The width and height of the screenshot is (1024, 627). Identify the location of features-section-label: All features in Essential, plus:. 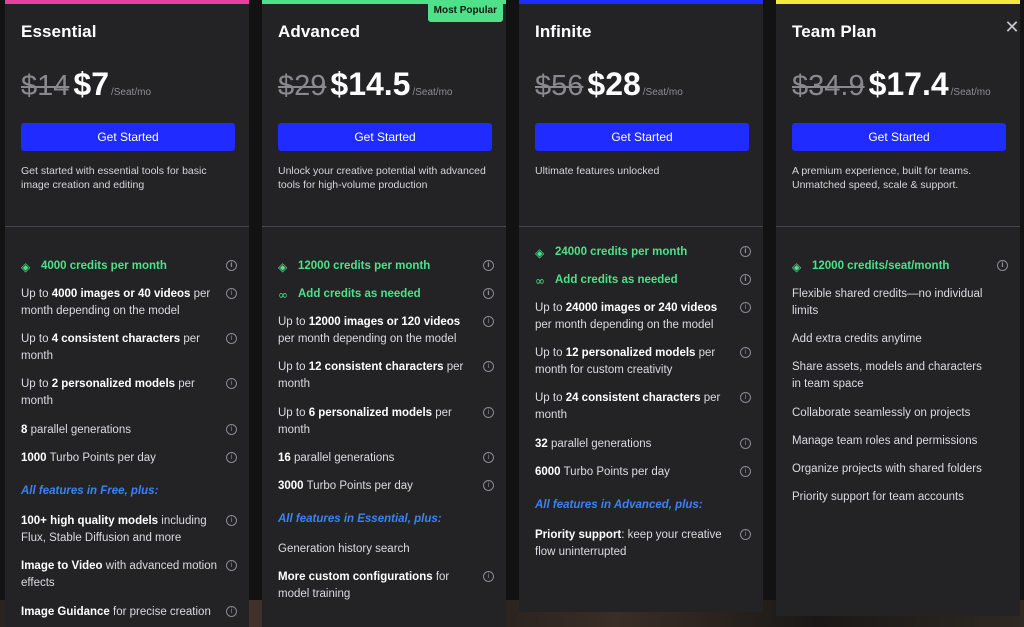
(360, 519).